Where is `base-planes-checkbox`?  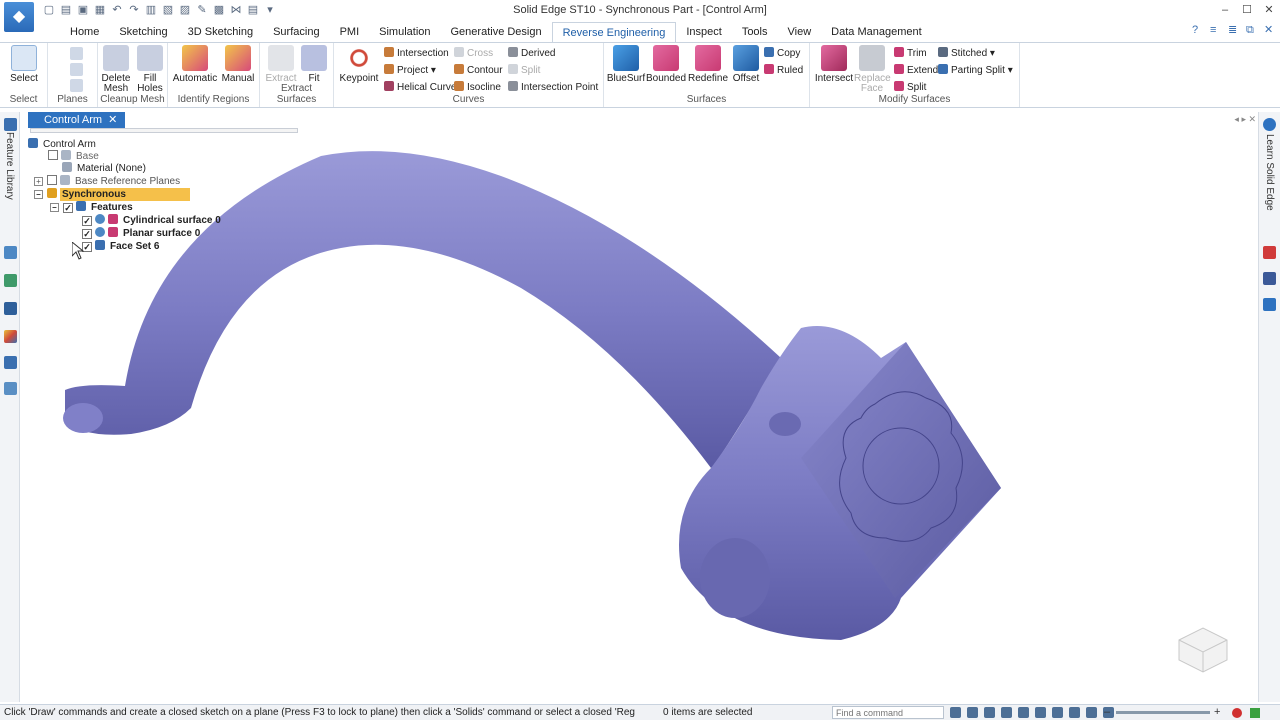
base-planes-checkbox is located at coordinates (52, 180).